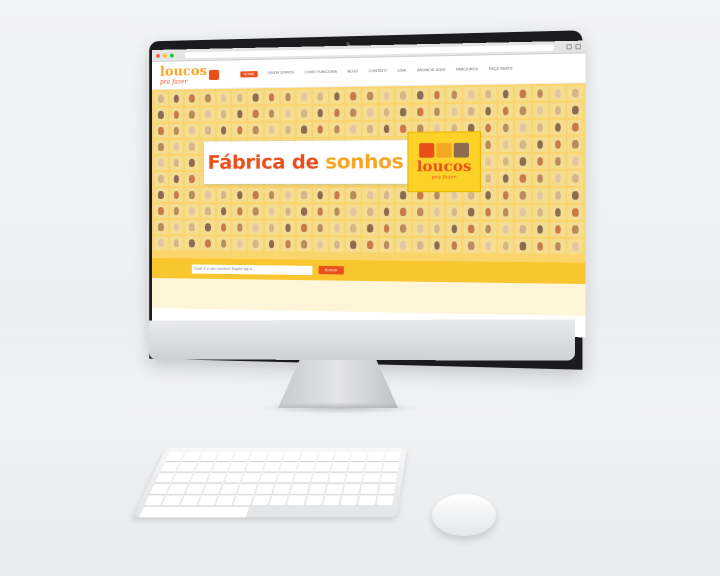 Image resolution: width=720 pixels, height=576 pixels. What do you see at coordinates (501, 69) in the screenshot?
I see `nav-item-faca-parte: Faça Parte` at bounding box center [501, 69].